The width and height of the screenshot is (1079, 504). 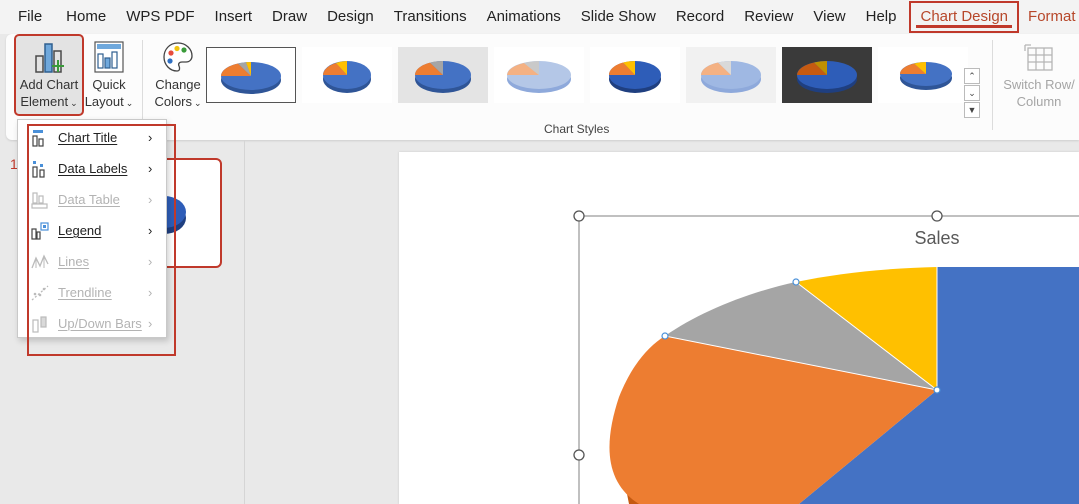 I want to click on dropdown-item-trendline: Trendline ›, so click(x=92, y=292).